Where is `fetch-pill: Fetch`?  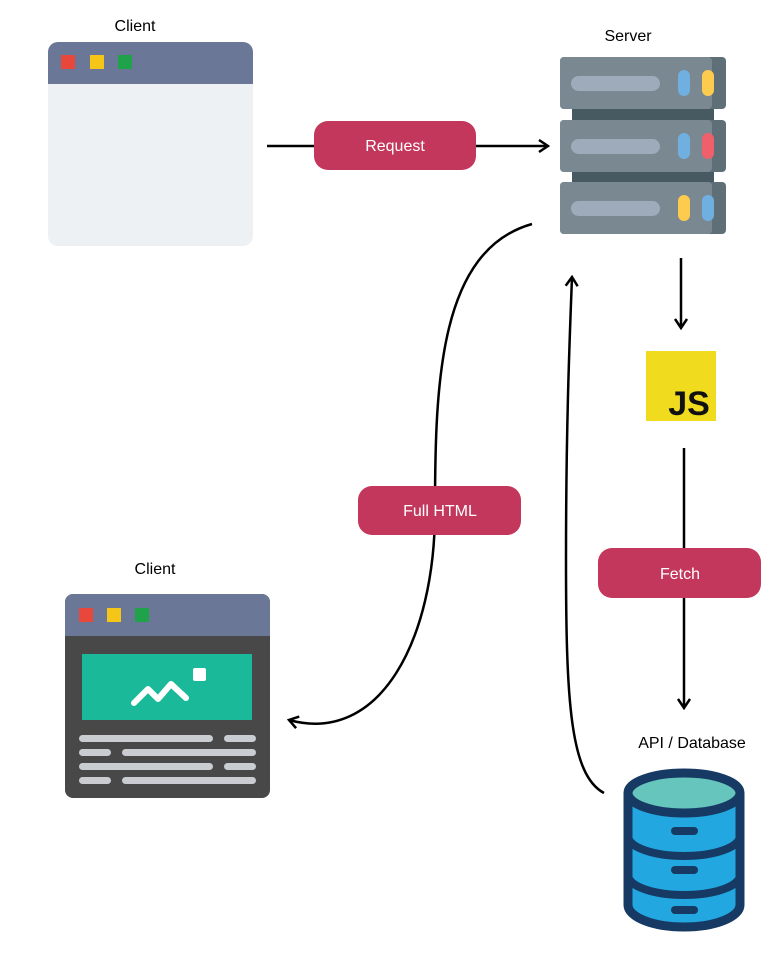 fetch-pill: Fetch is located at coordinates (679, 573).